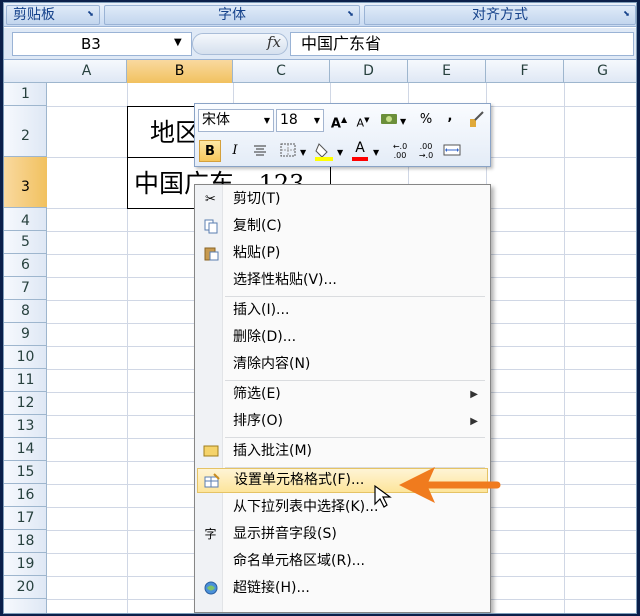  I want to click on row-header-selected: 3, so click(25, 182).